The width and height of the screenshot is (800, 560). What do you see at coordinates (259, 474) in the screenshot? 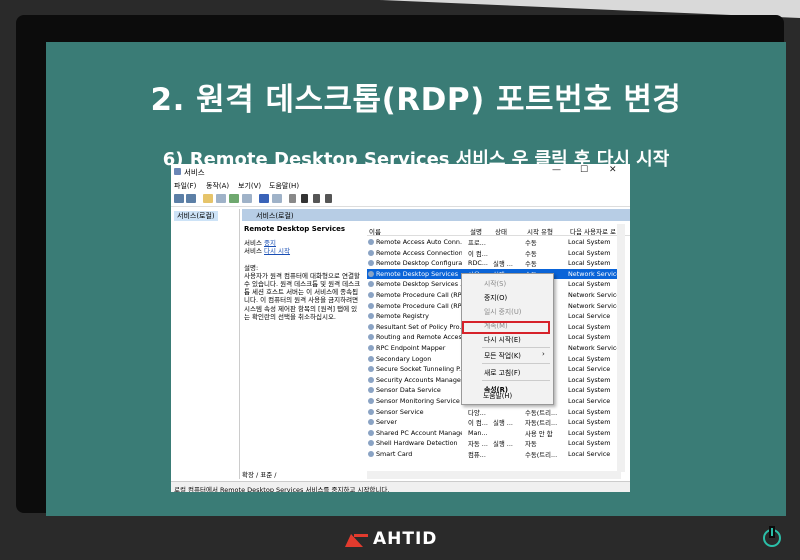
I see `view-tabs: 확장 / 표준 /` at bounding box center [259, 474].